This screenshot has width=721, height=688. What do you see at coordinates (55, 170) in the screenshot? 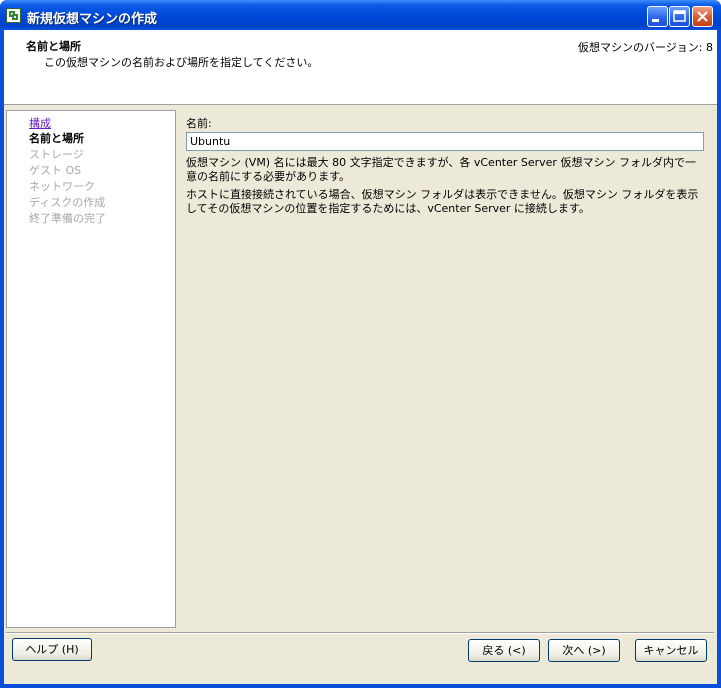
I see `nav-item-guest-os: ゲスト OS` at bounding box center [55, 170].